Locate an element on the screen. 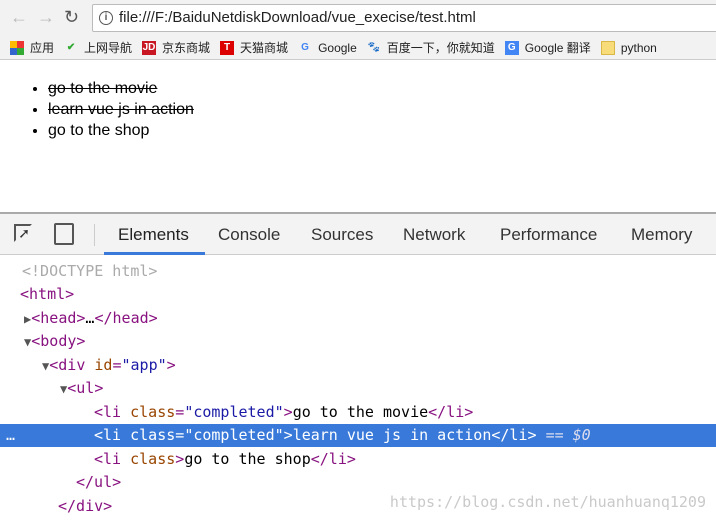 The height and width of the screenshot is (521, 716). bookmark-apps: 应用 is located at coordinates (32, 47).